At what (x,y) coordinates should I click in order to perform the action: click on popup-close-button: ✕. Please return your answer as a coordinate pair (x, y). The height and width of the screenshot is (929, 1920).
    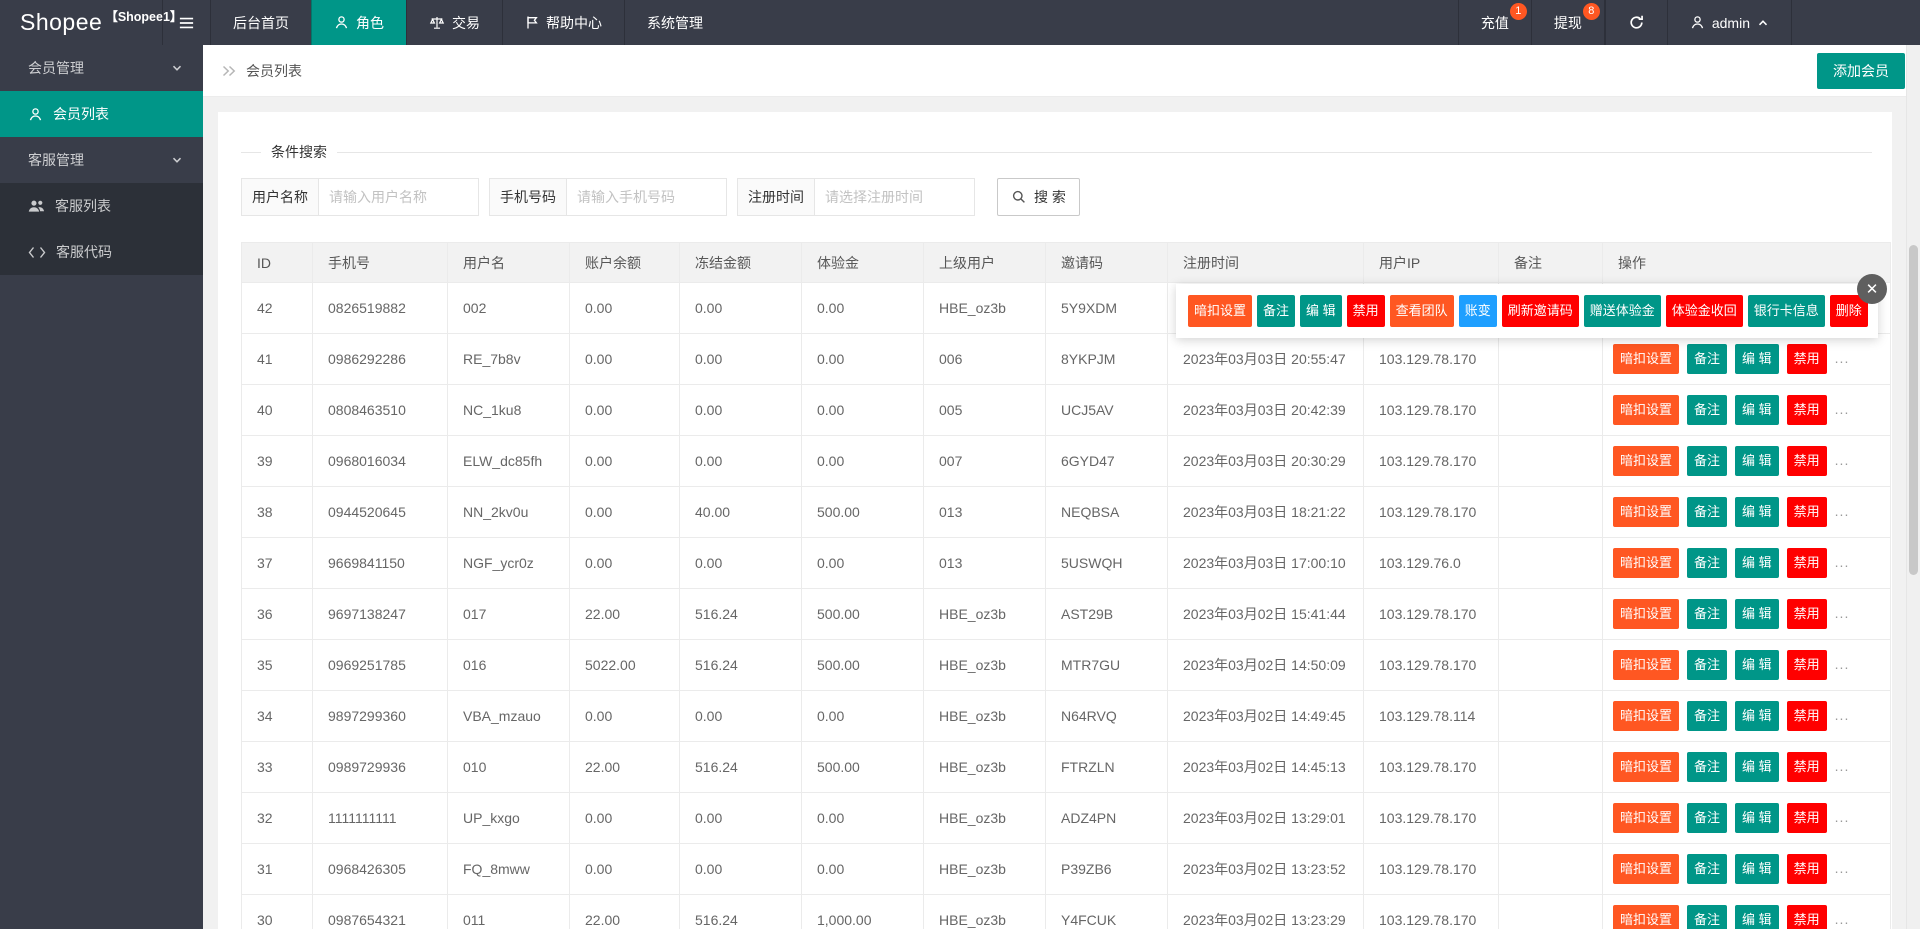
    Looking at the image, I should click on (1872, 289).